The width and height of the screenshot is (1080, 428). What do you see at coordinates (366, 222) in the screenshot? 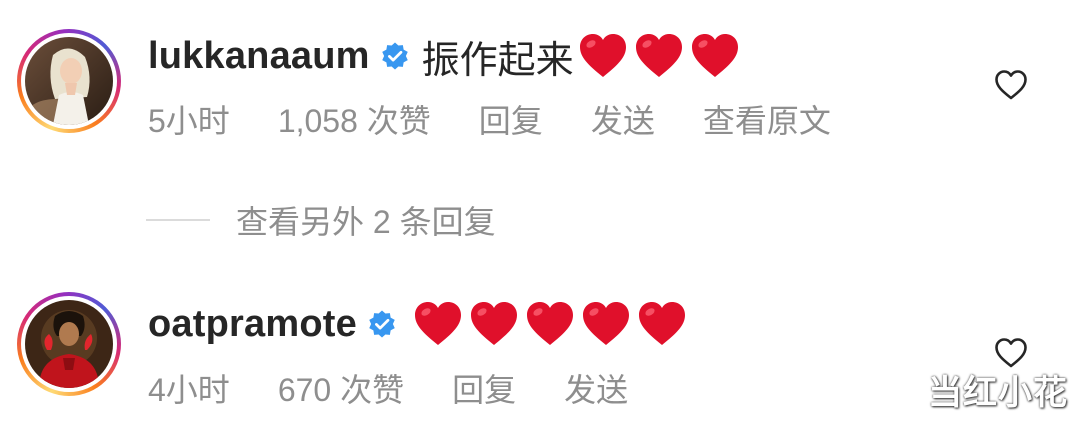
I see `view-more-replies-label: 查看另外 2 条回复` at bounding box center [366, 222].